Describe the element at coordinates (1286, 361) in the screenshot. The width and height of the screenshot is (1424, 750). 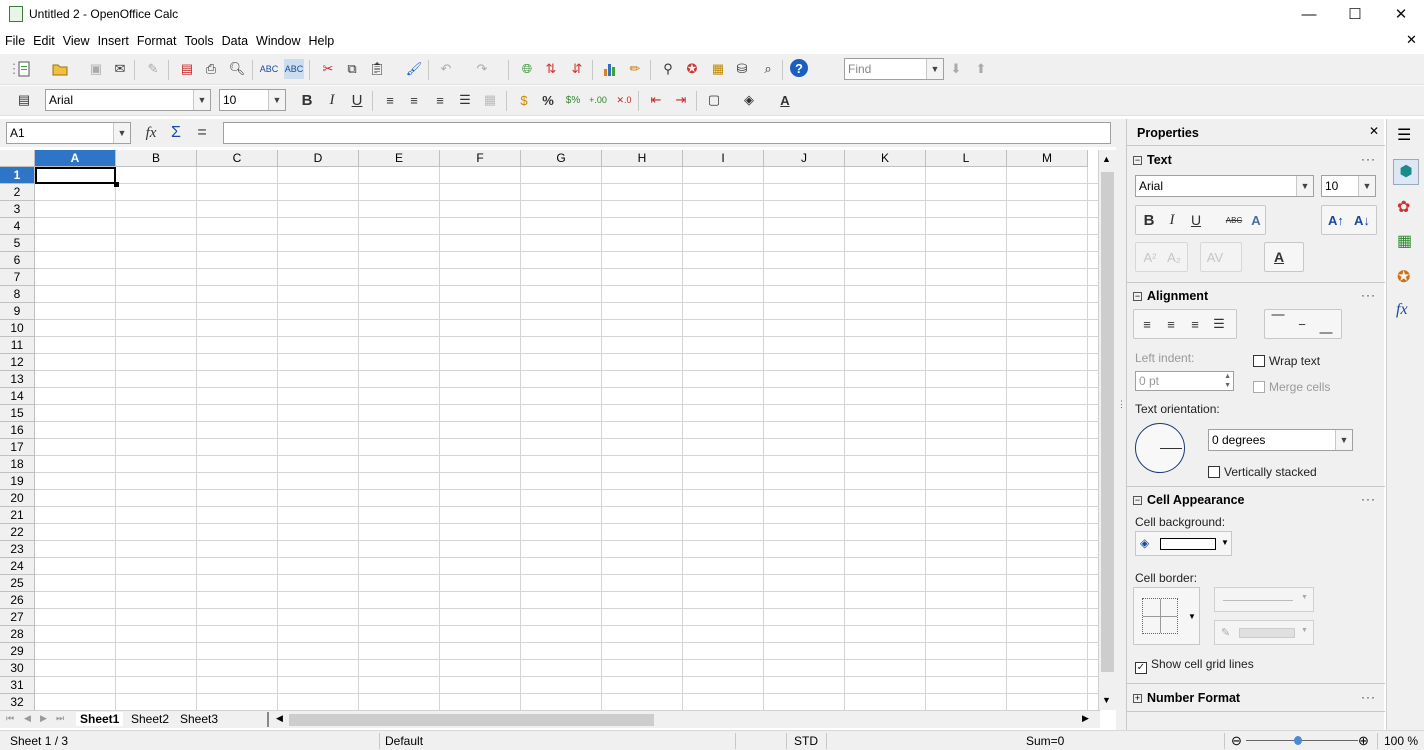
I see `wrap-text-checkbox: Wrap text` at that location.